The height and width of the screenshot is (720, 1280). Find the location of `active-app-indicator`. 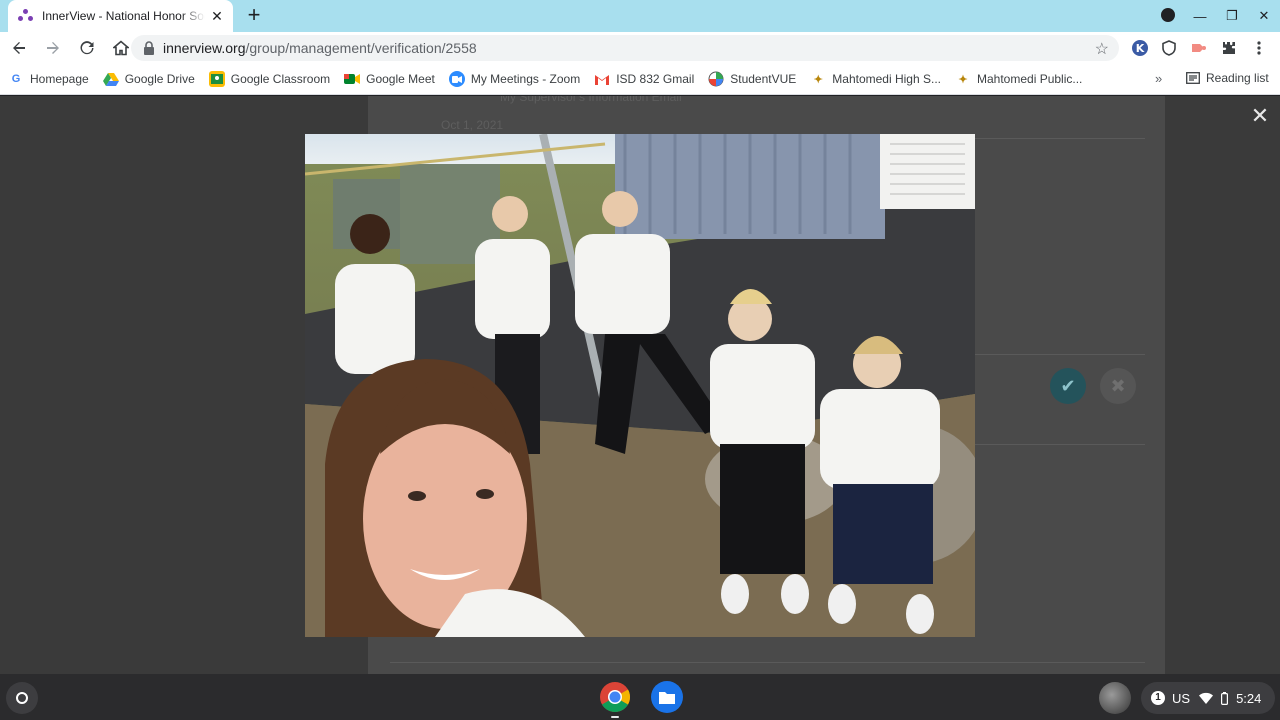

active-app-indicator is located at coordinates (615, 717).